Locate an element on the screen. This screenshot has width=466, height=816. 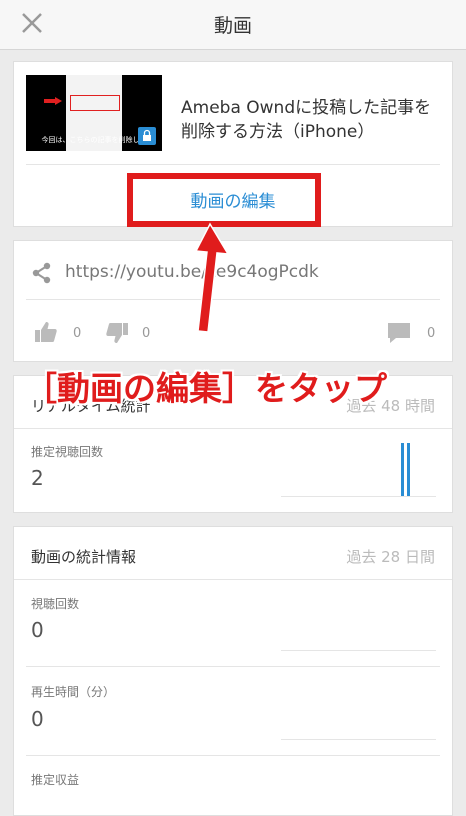
watch-time-value: 0 is located at coordinates (37, 719).